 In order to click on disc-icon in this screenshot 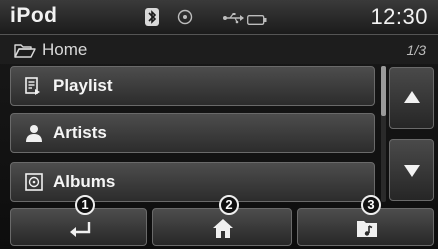, I will do `click(185, 19)`.